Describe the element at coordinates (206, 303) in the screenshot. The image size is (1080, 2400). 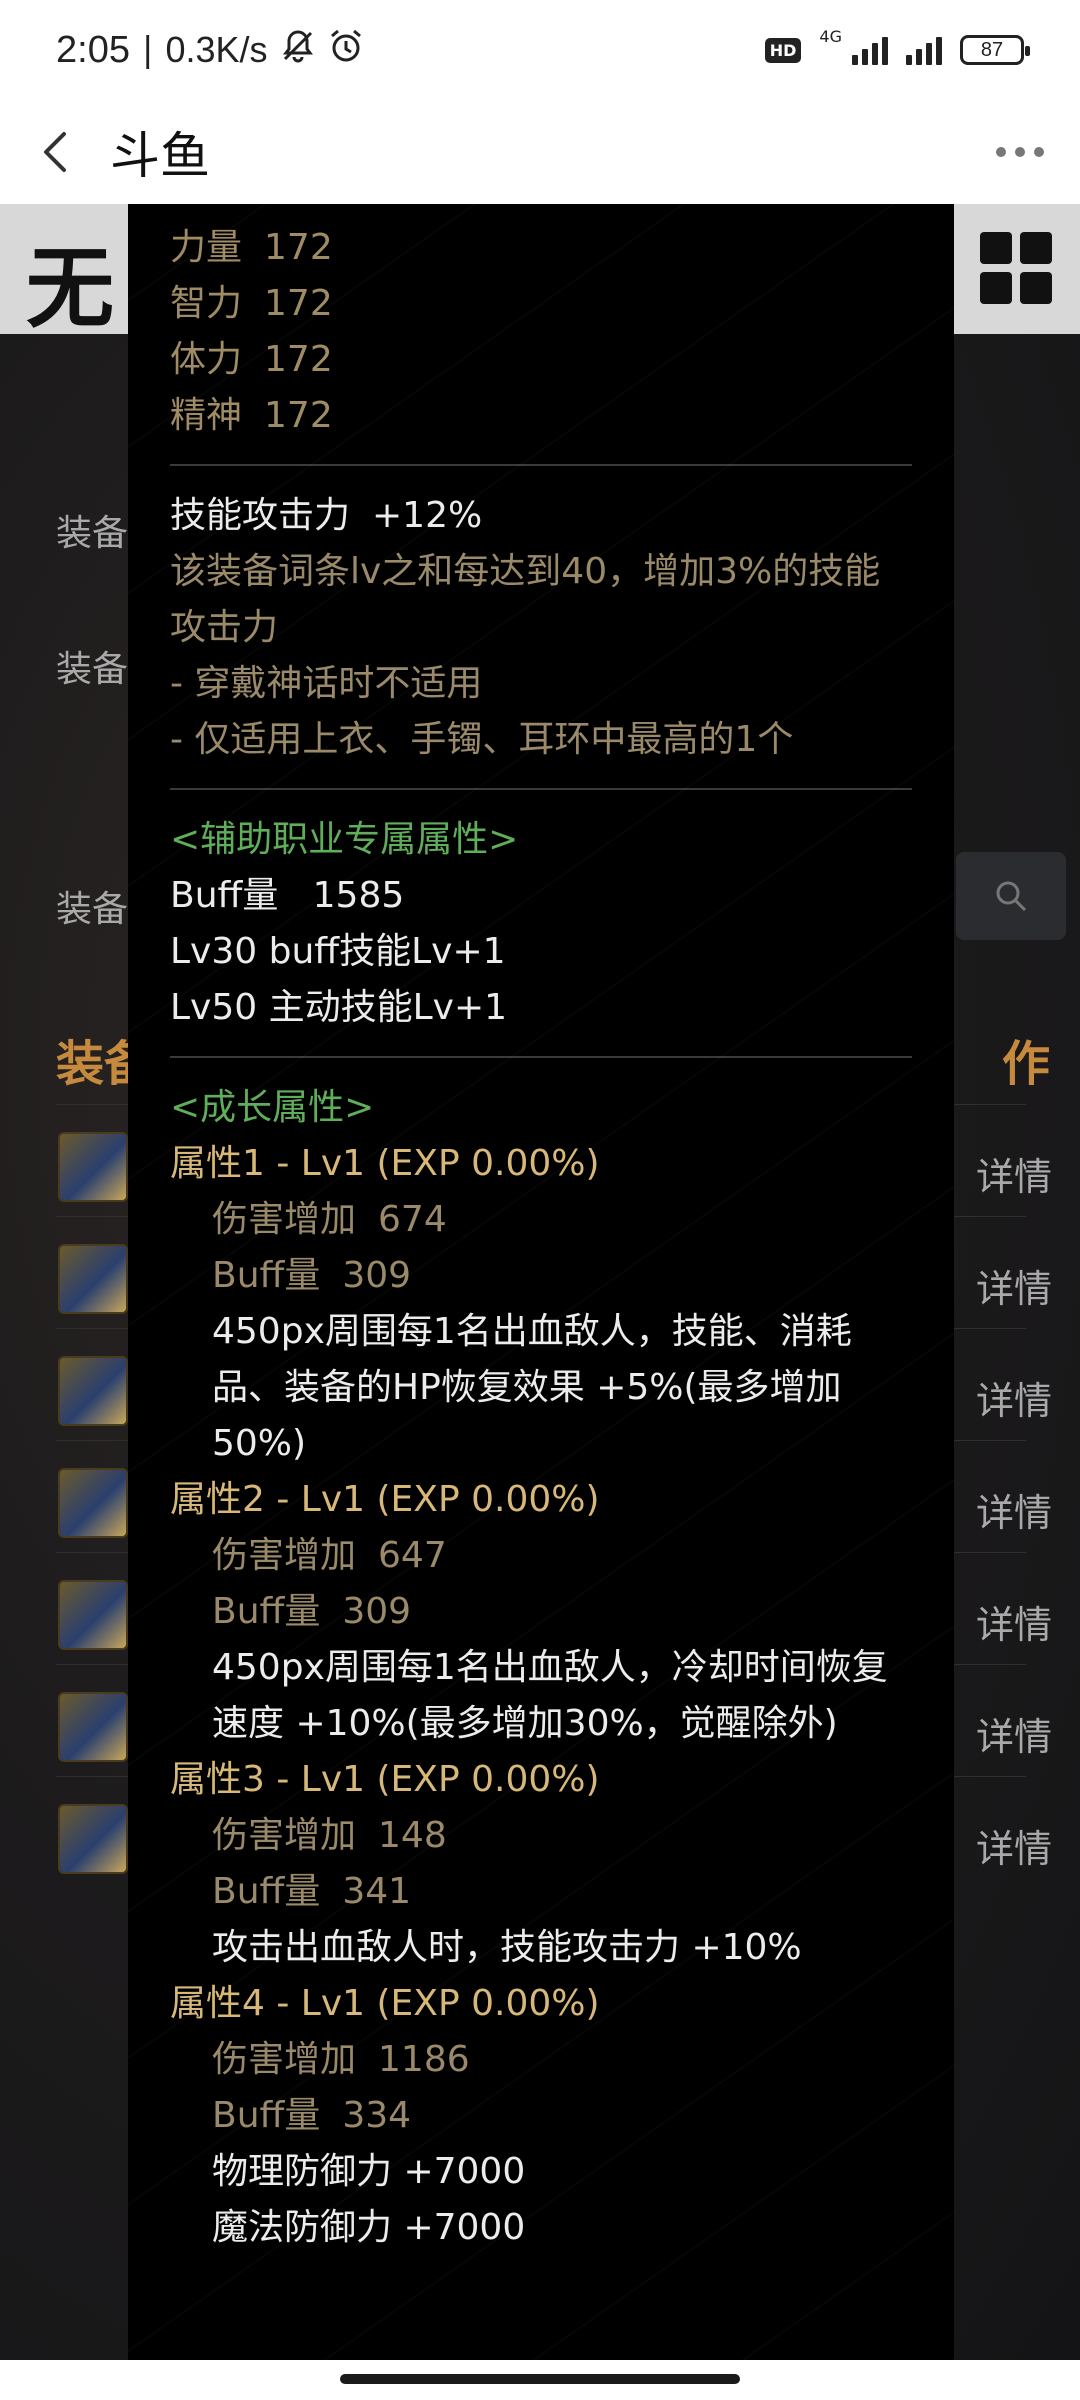
I see `stat-name: 智力` at that location.